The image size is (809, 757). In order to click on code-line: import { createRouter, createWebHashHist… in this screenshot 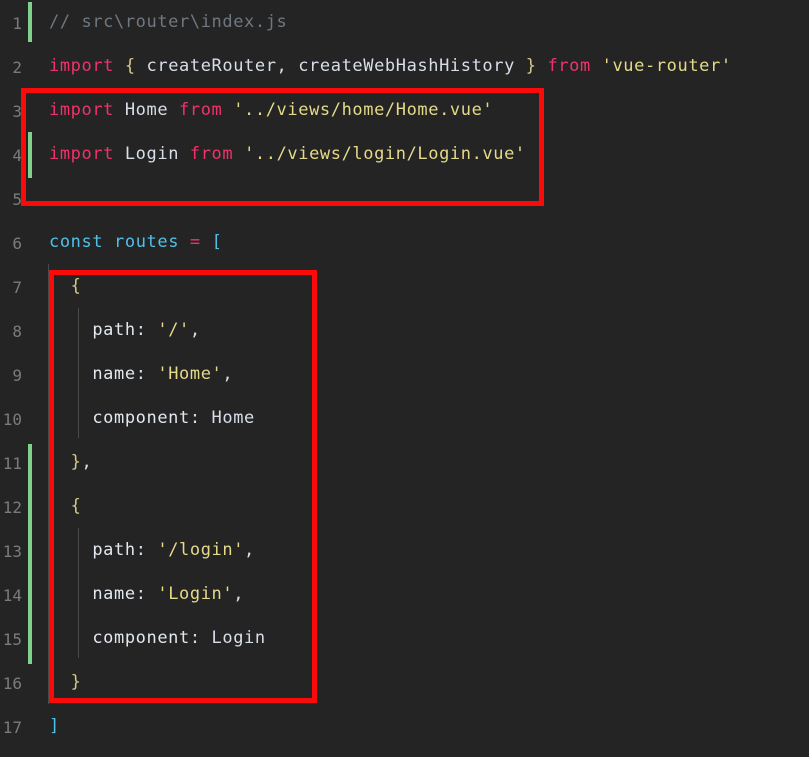, I will do `click(390, 66)`.